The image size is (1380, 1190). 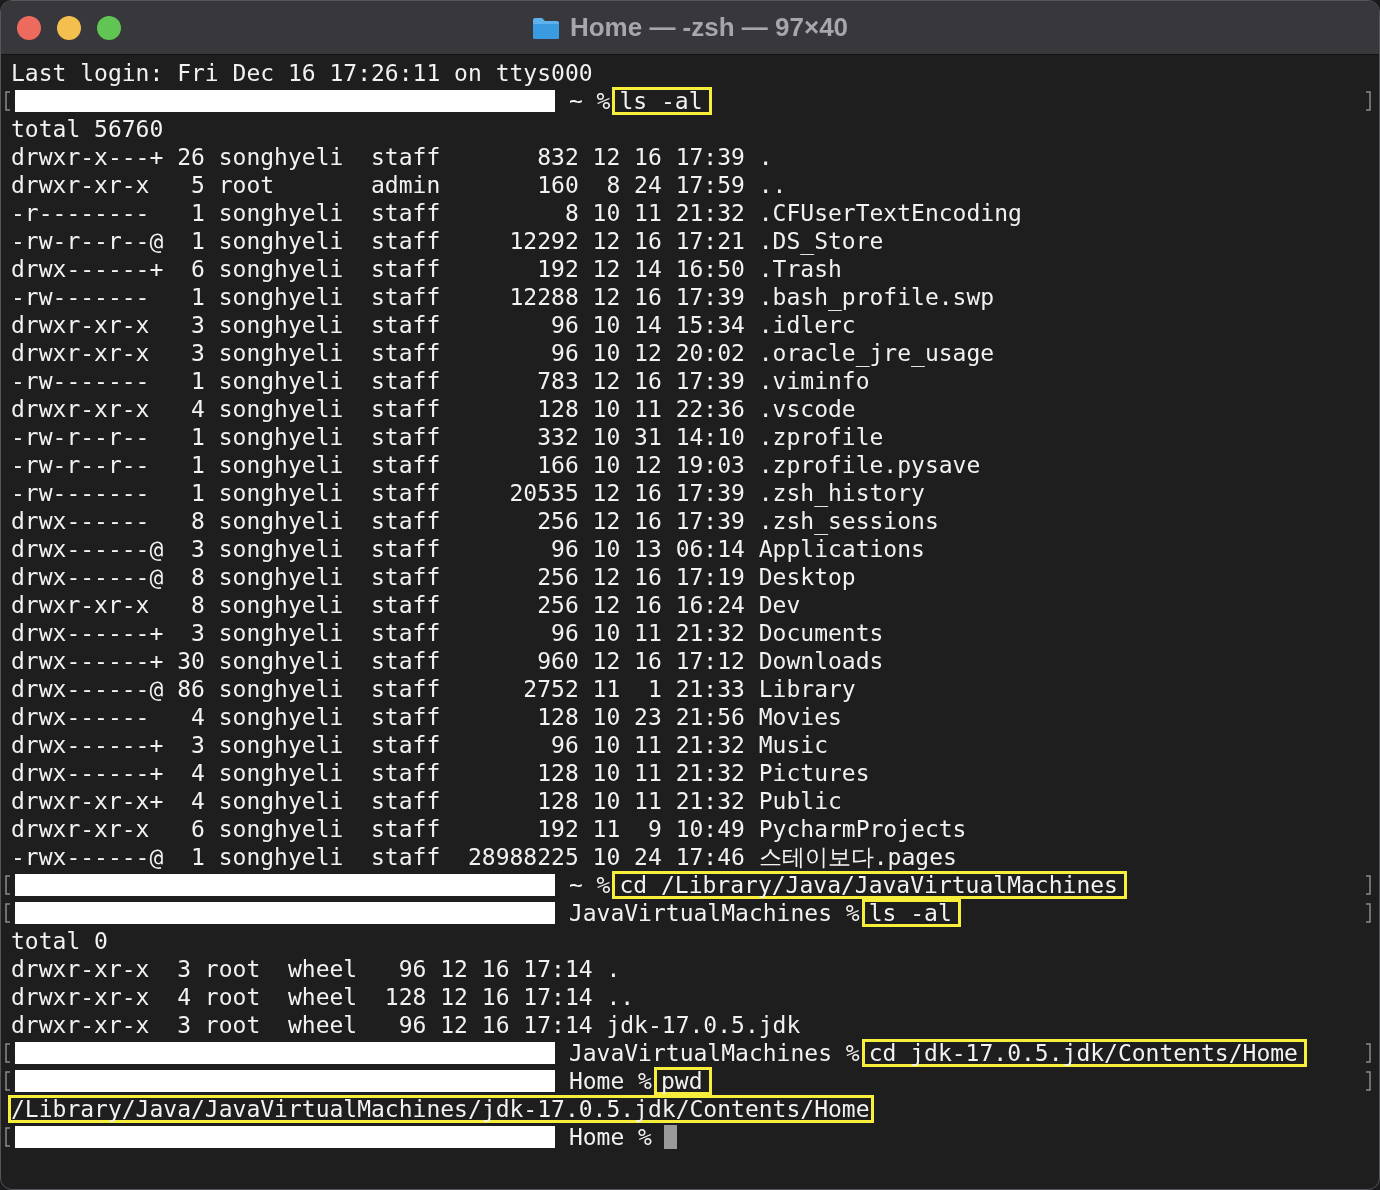 I want to click on output-line: drwxr-xr-x 3 root wheel 96 12 16 17:14 ., so click(x=316, y=969).